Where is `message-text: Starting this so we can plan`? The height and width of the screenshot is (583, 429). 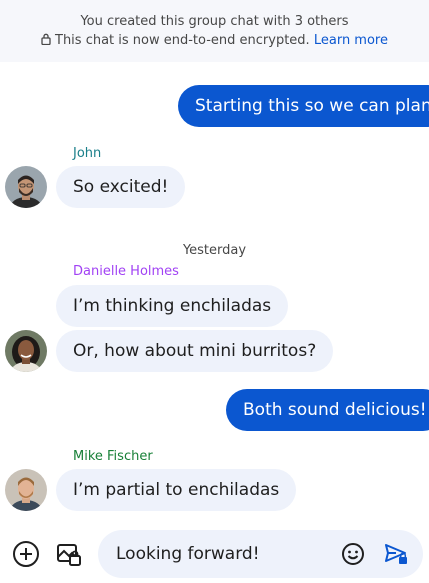 message-text: Starting this so we can plan is located at coordinates (312, 106).